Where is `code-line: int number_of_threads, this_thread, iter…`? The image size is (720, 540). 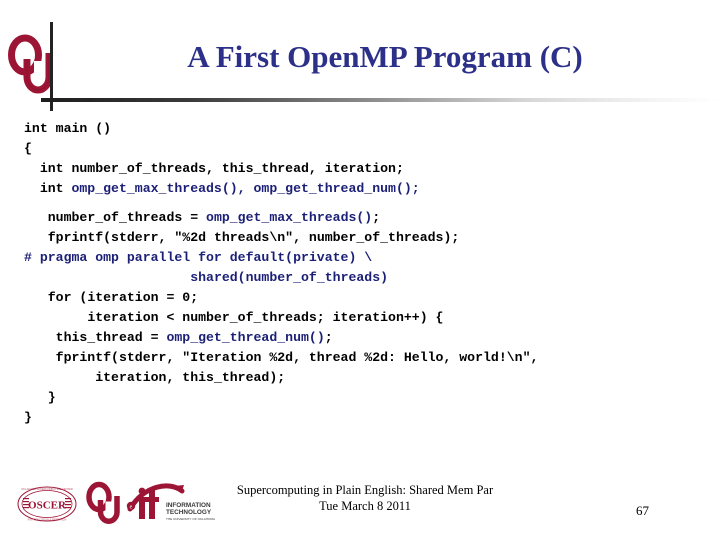
code-line: int number_of_threads, this_thread, iter… is located at coordinates (369, 169).